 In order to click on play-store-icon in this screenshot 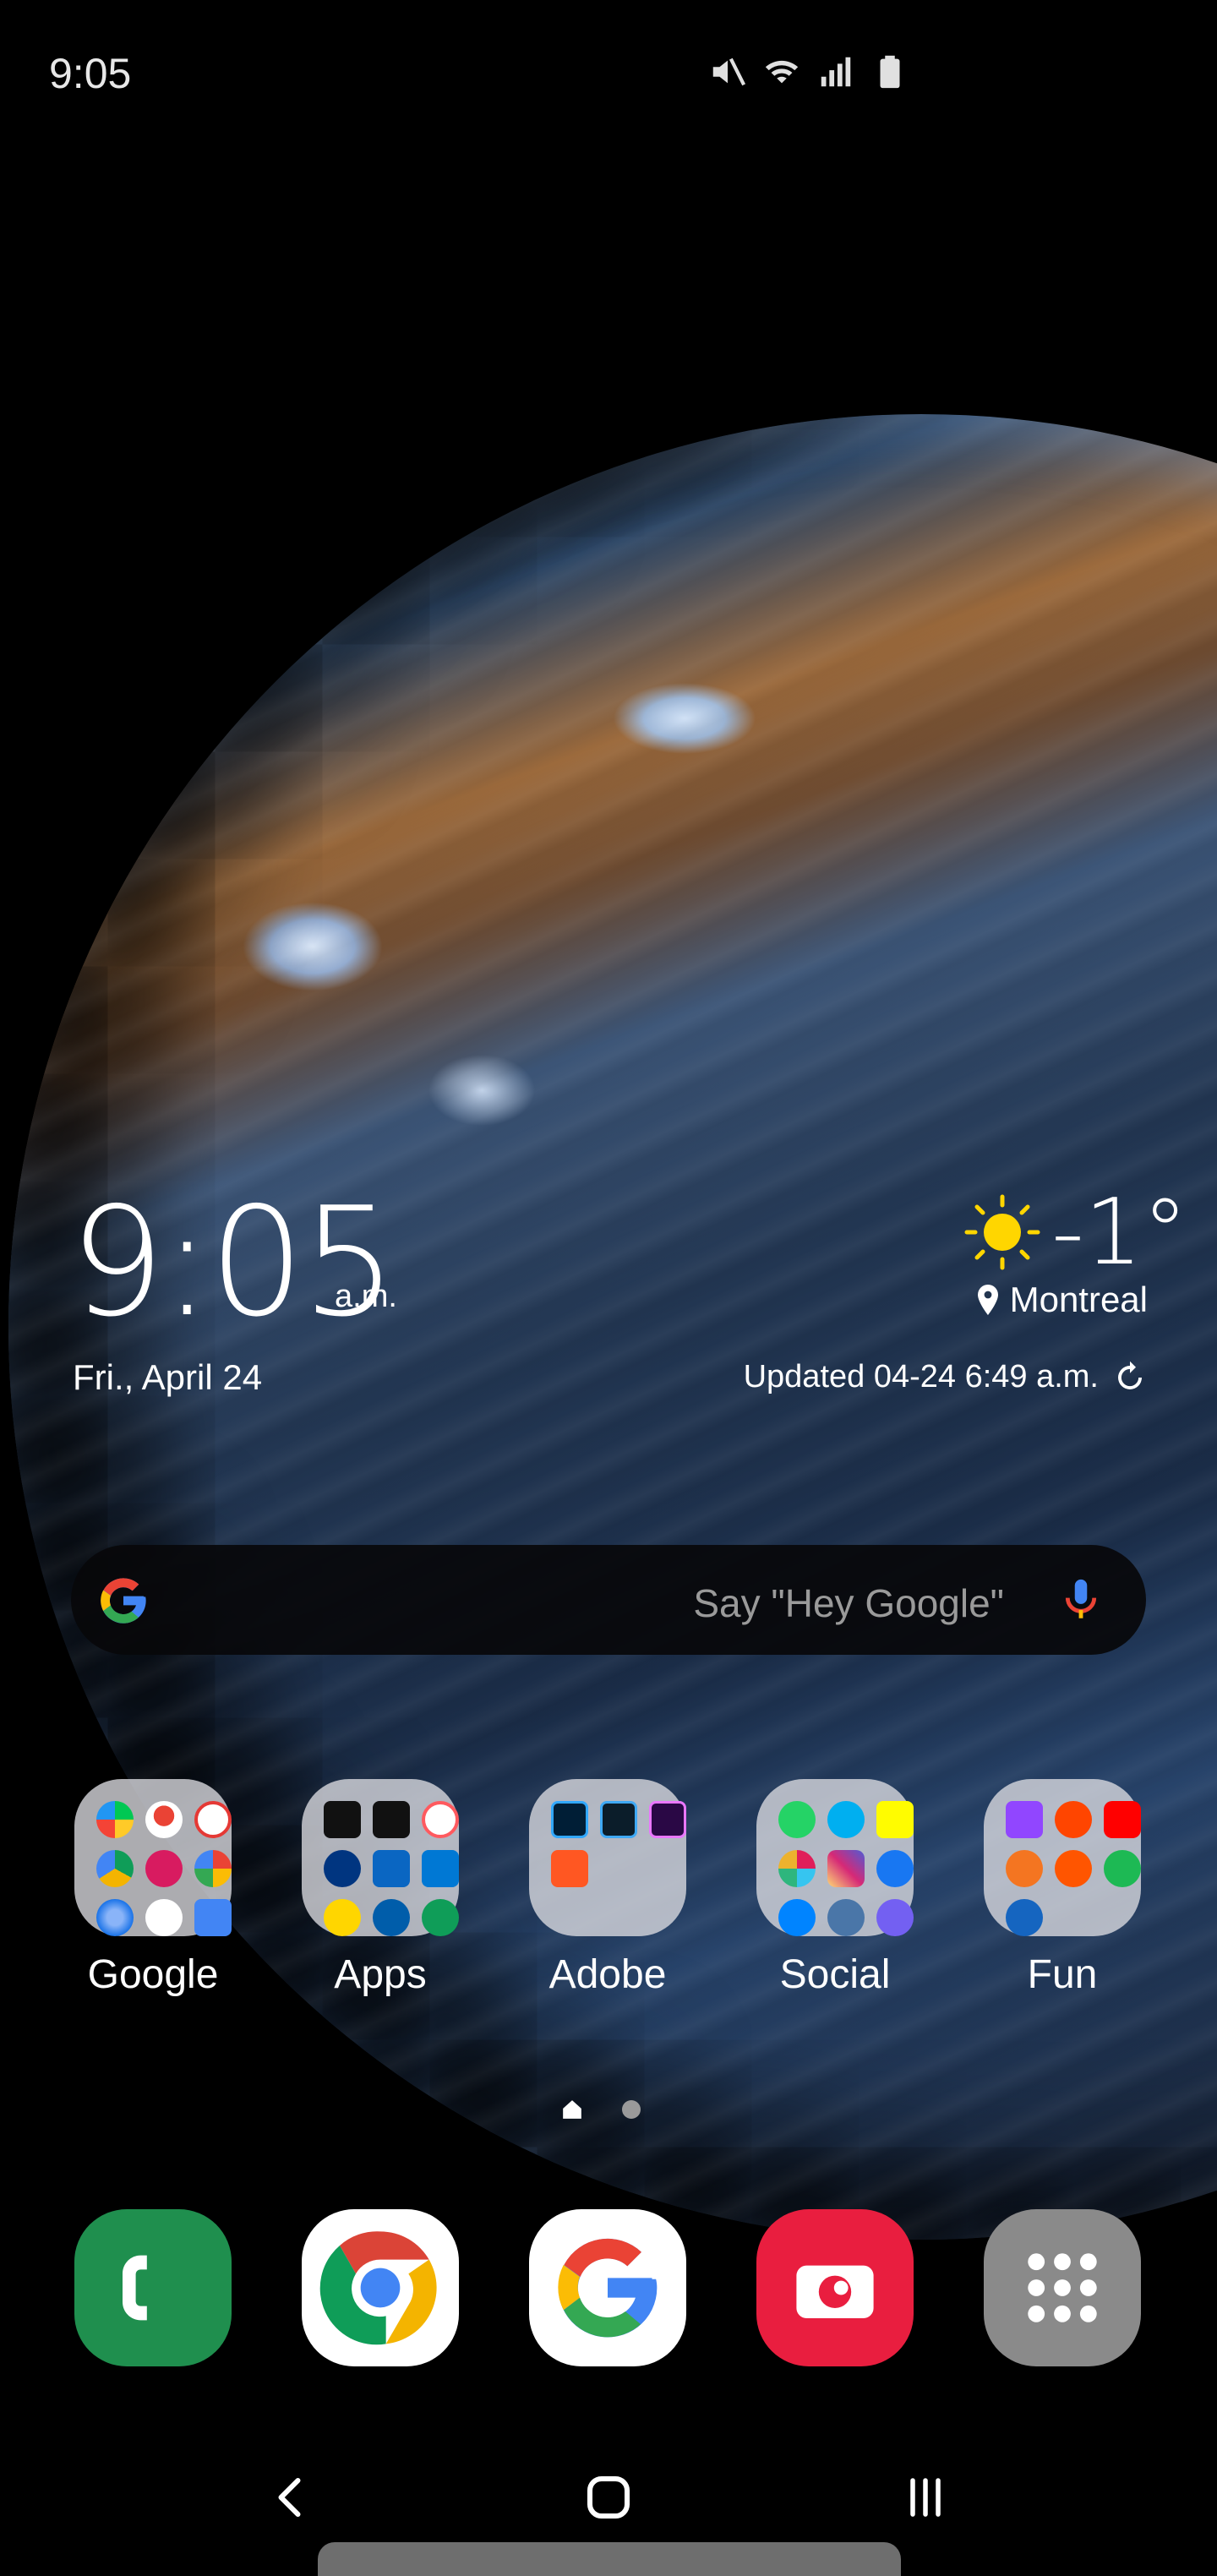, I will do `click(115, 1819)`.